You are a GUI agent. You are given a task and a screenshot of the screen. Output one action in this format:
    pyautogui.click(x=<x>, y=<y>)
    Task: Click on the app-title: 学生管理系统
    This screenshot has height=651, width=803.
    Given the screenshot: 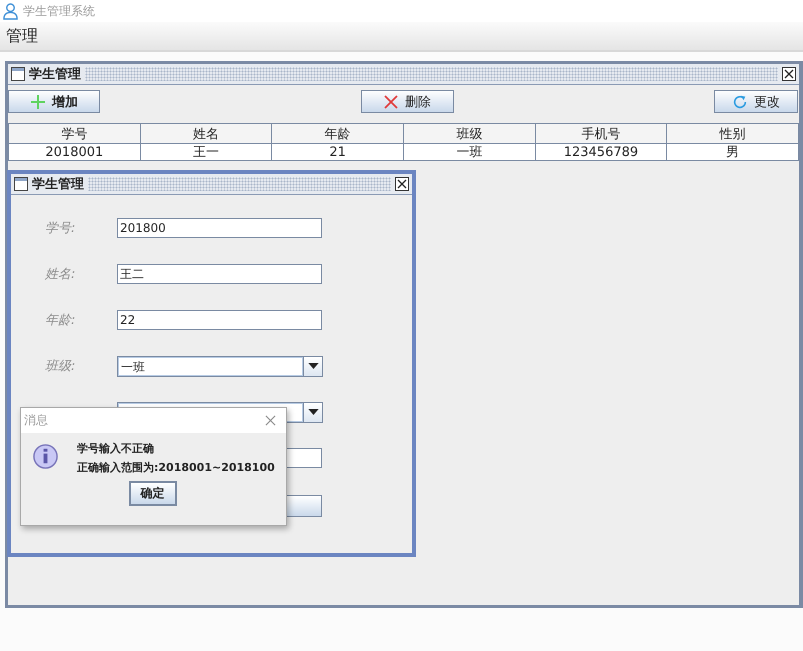 What is the action you would take?
    pyautogui.click(x=59, y=11)
    